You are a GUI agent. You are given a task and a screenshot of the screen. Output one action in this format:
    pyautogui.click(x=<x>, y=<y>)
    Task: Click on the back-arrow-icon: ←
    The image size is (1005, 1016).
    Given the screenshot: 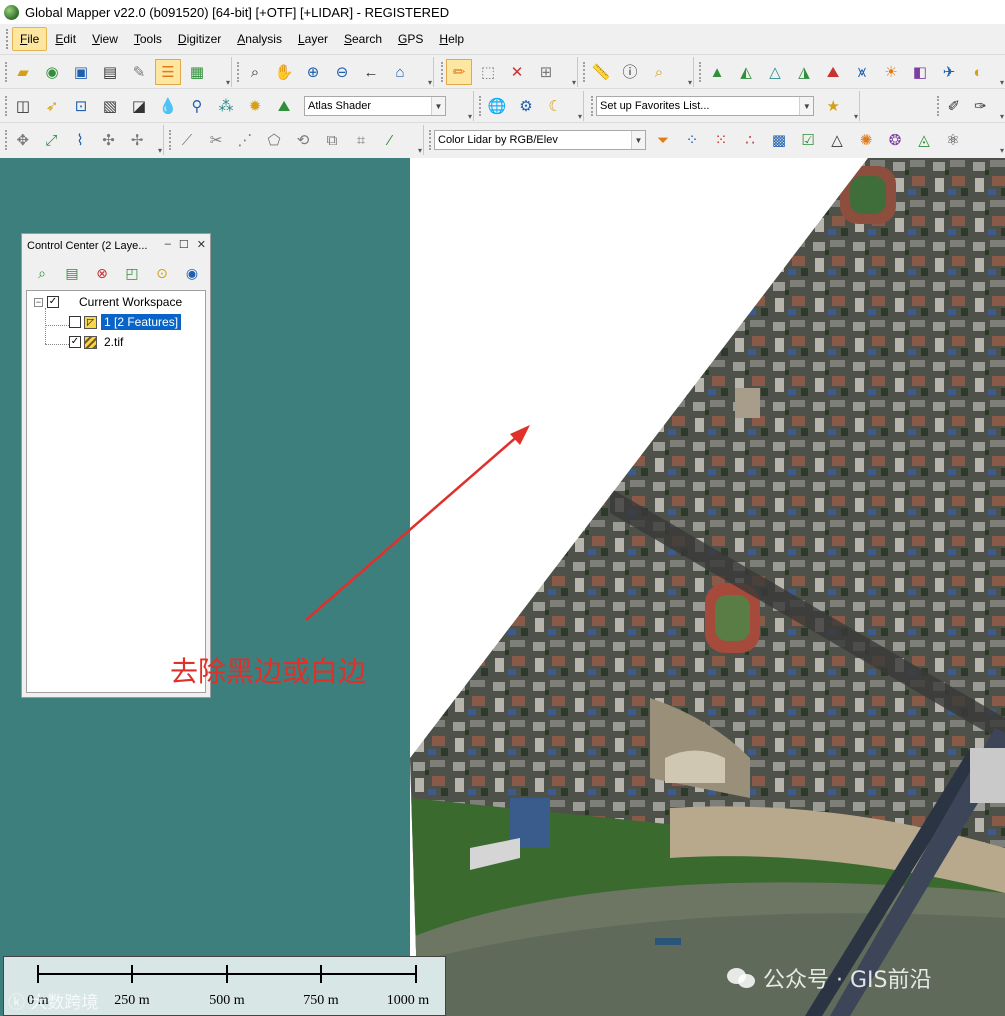 What is the action you would take?
    pyautogui.click(x=371, y=72)
    